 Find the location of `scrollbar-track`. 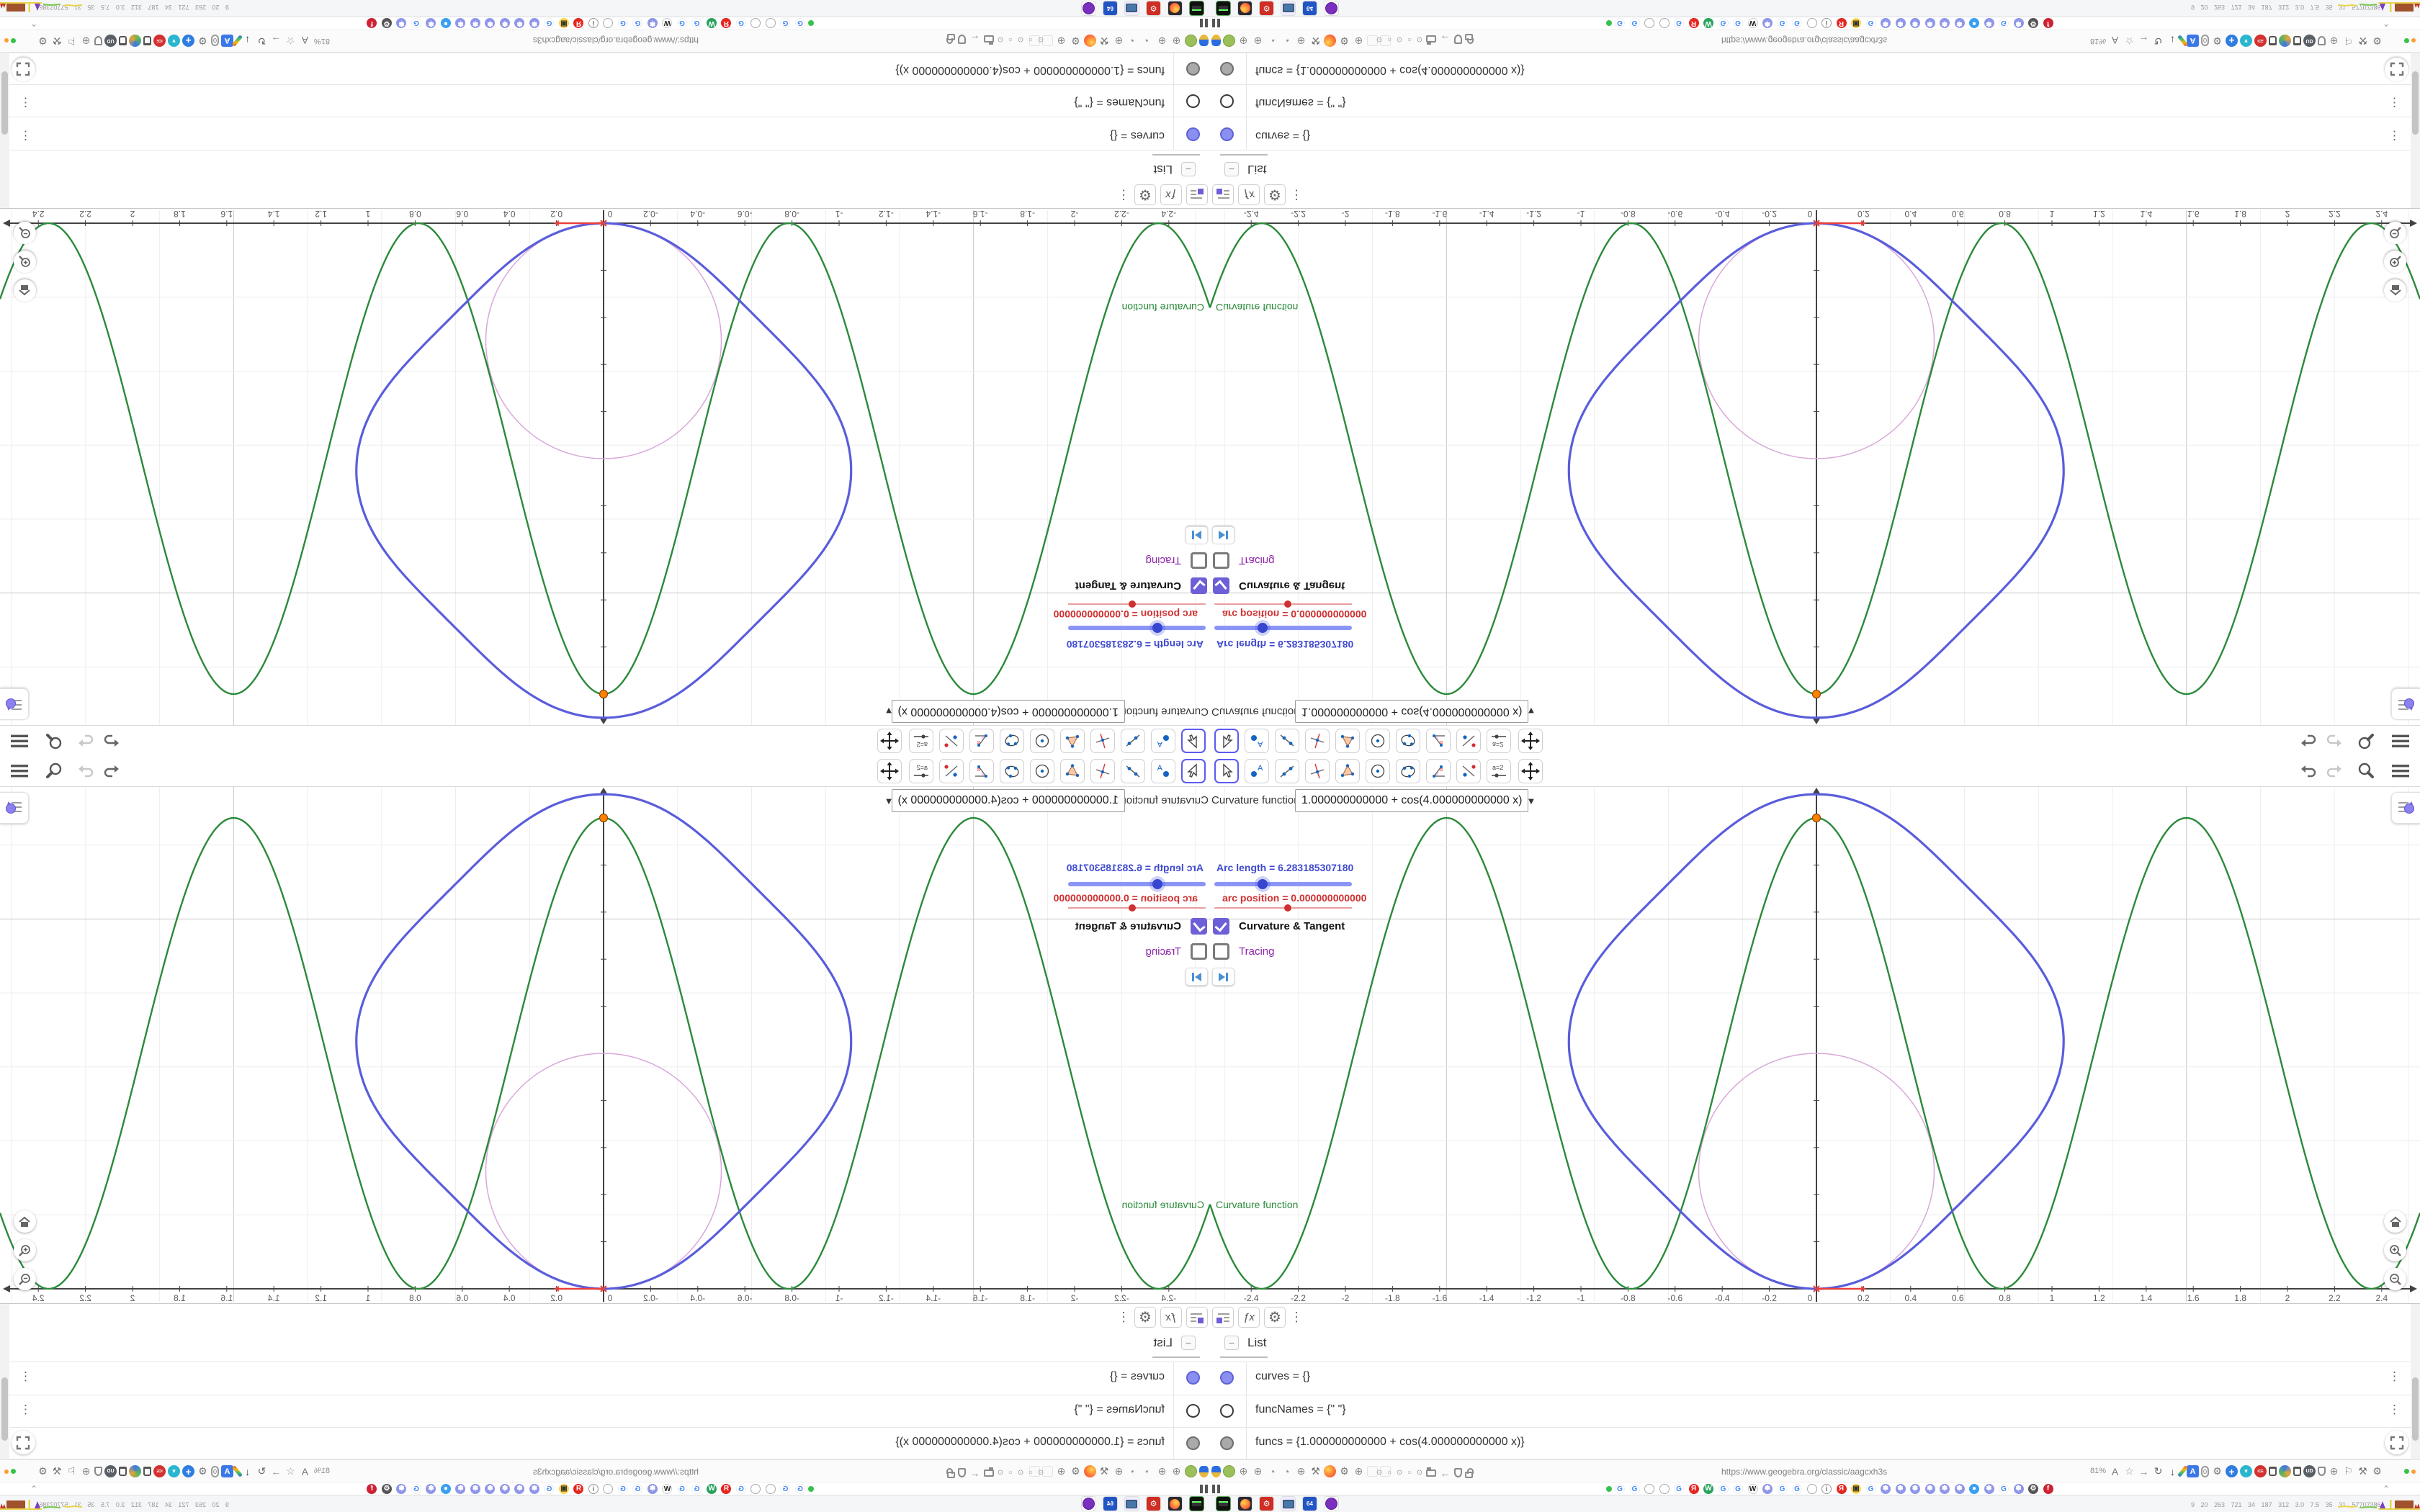

scrollbar-track is located at coordinates (4, 1381).